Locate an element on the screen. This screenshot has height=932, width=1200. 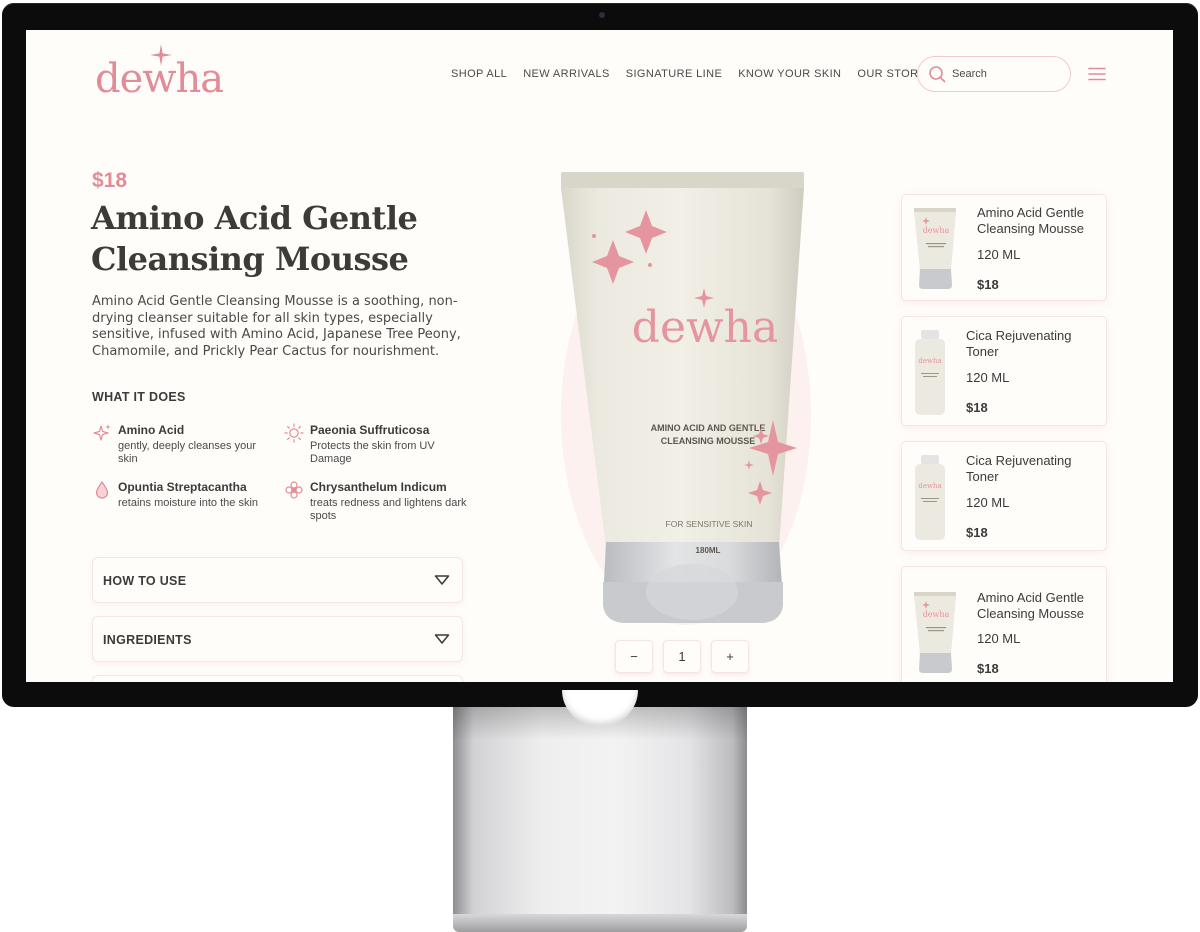
search-box is located at coordinates (994, 74).